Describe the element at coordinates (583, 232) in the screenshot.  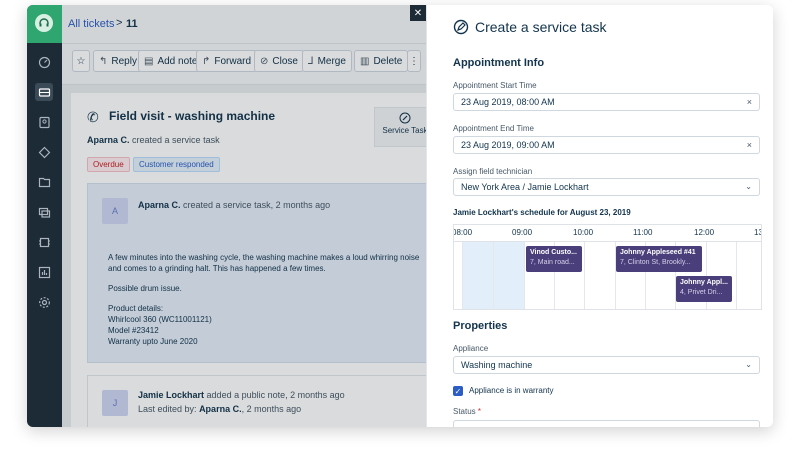
I see `time-label: 10:00` at that location.